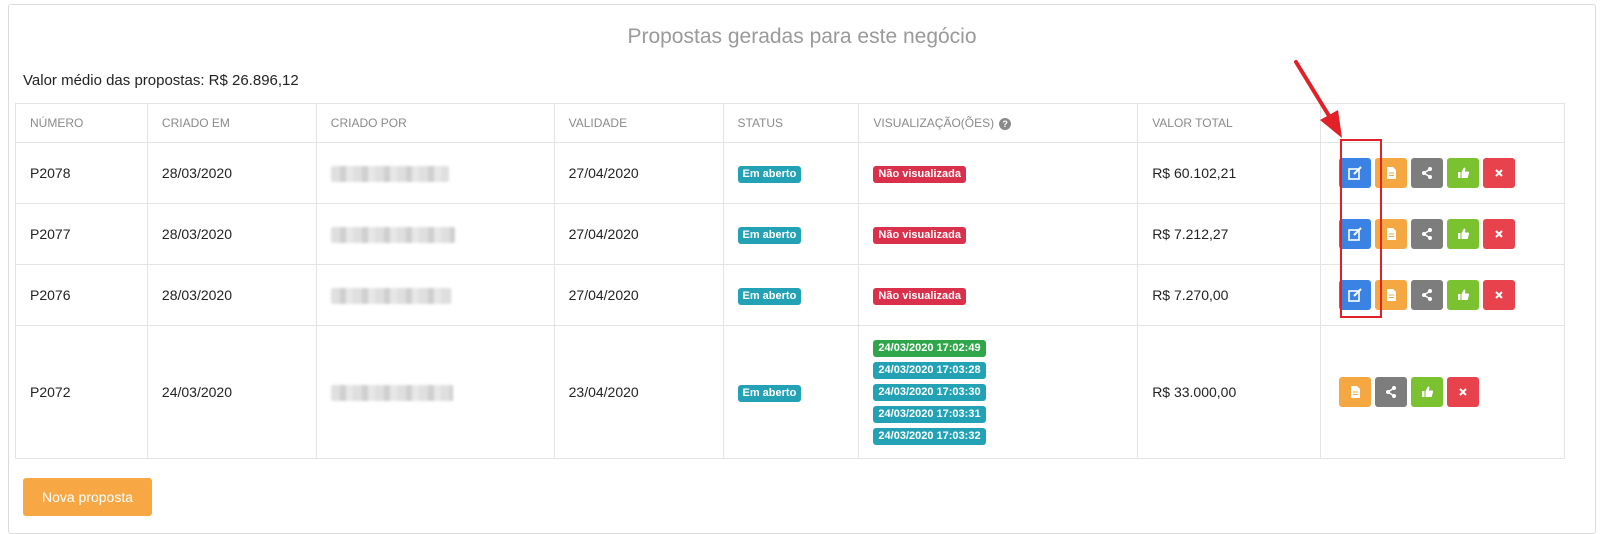 This screenshot has height=534, width=1600. What do you see at coordinates (929, 392) in the screenshot?
I see `view-timestamp-badge: 24/03/2020 17:03:30` at bounding box center [929, 392].